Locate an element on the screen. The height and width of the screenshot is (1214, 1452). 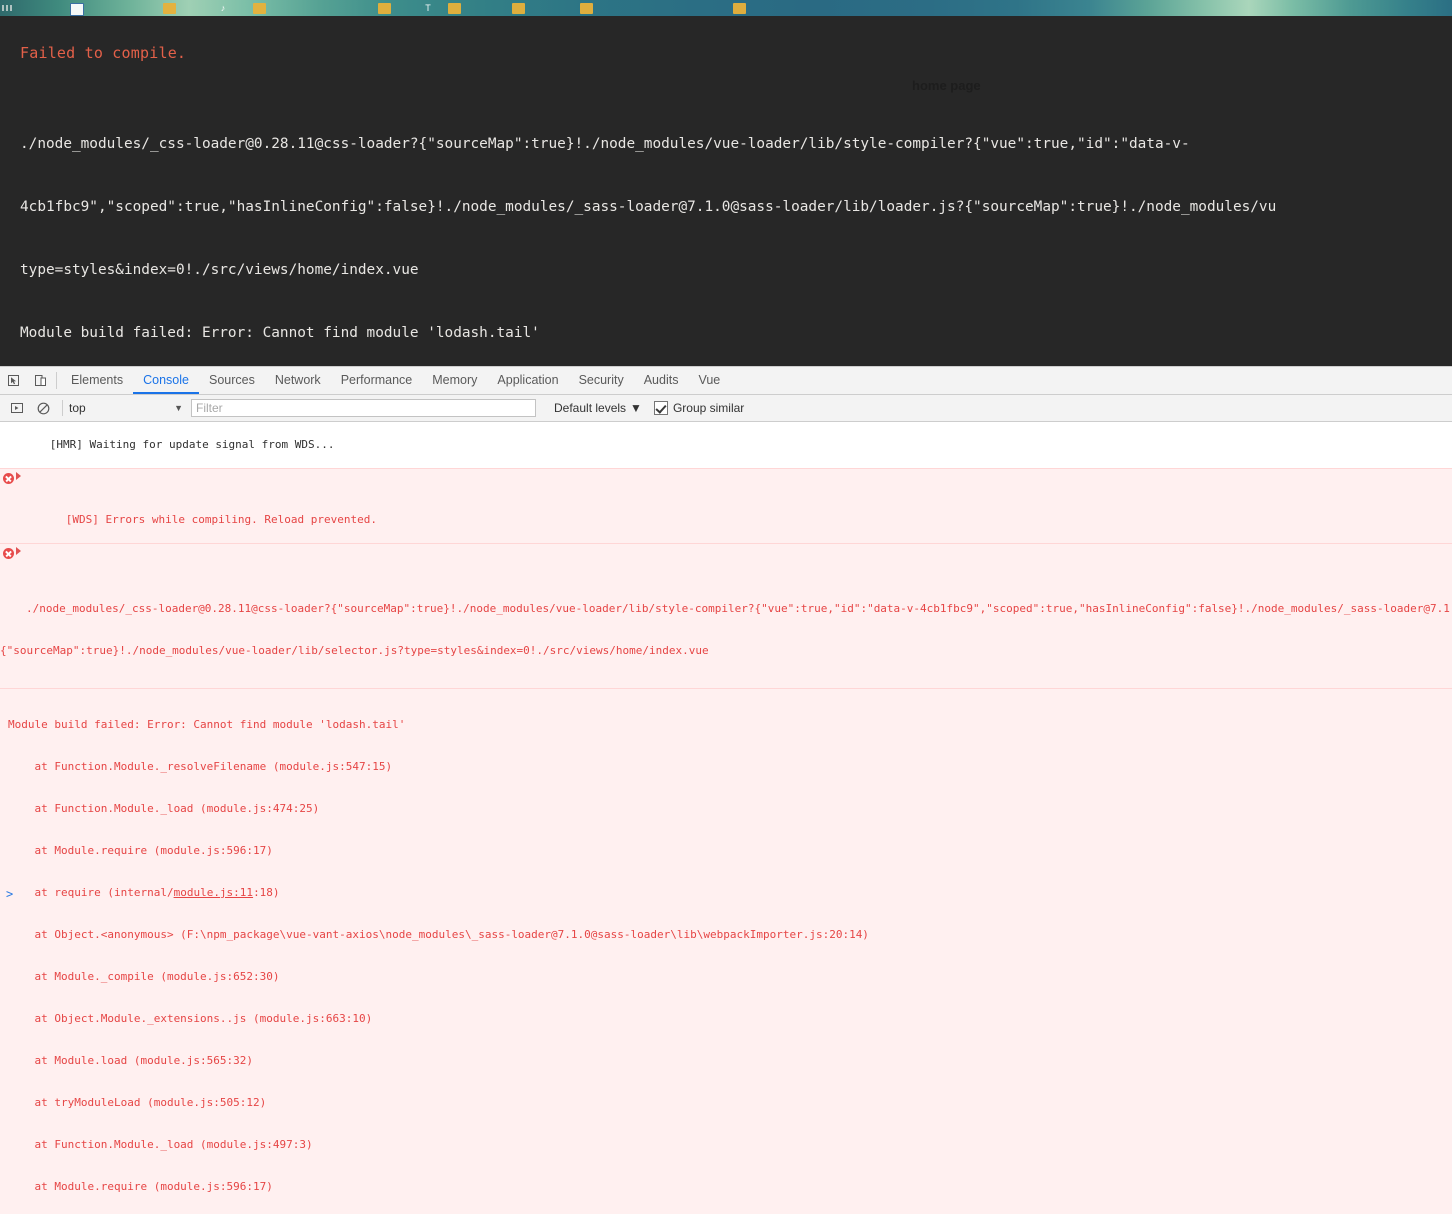
taskbar-dots-icon is located at coordinates (7, 8).